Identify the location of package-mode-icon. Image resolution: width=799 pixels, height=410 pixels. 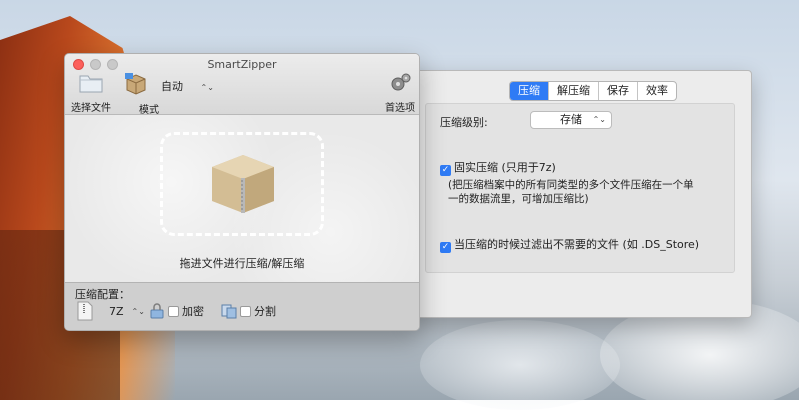
(135, 84).